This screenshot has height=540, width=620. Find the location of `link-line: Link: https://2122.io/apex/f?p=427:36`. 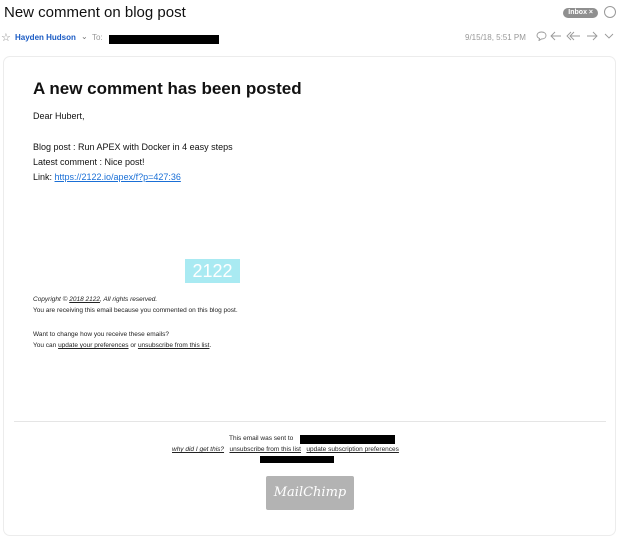

link-line: Link: https://2122.io/apex/f?p=427:36 is located at coordinates (107, 177).